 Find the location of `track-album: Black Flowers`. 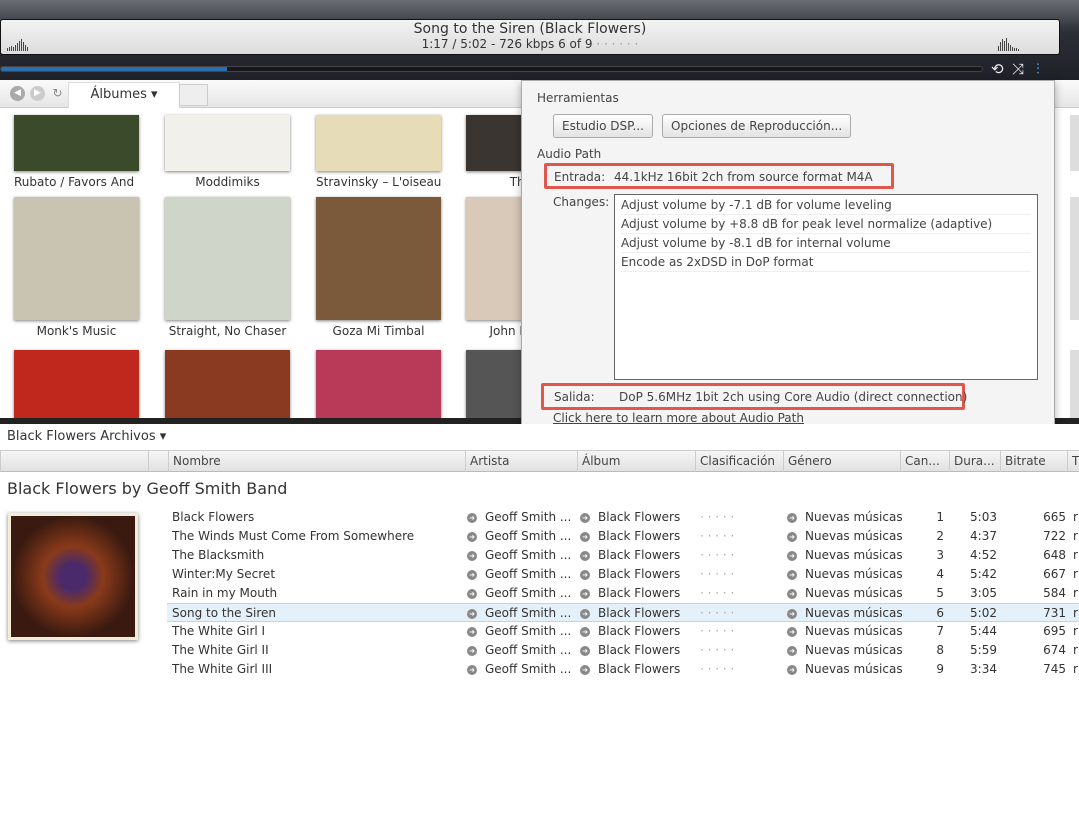

track-album: Black Flowers is located at coordinates (639, 631).